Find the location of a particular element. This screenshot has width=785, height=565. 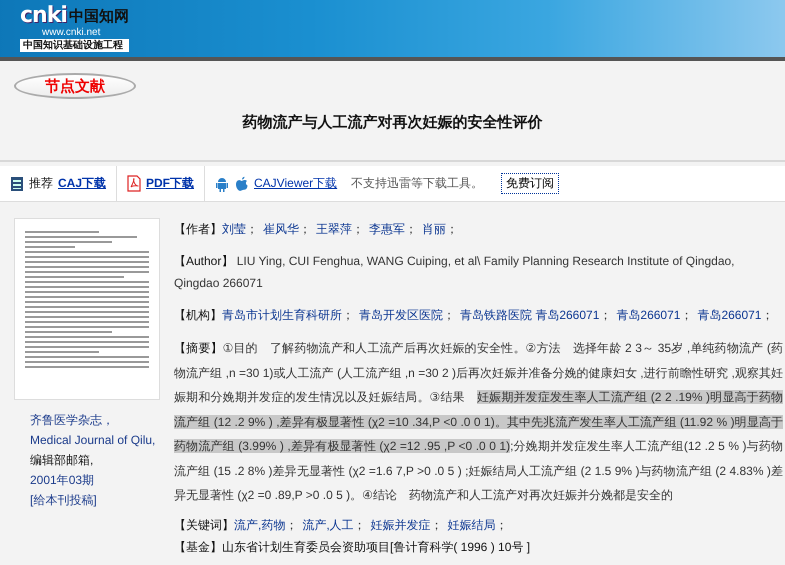

pdf-download-link: PDF下载 is located at coordinates (170, 183).